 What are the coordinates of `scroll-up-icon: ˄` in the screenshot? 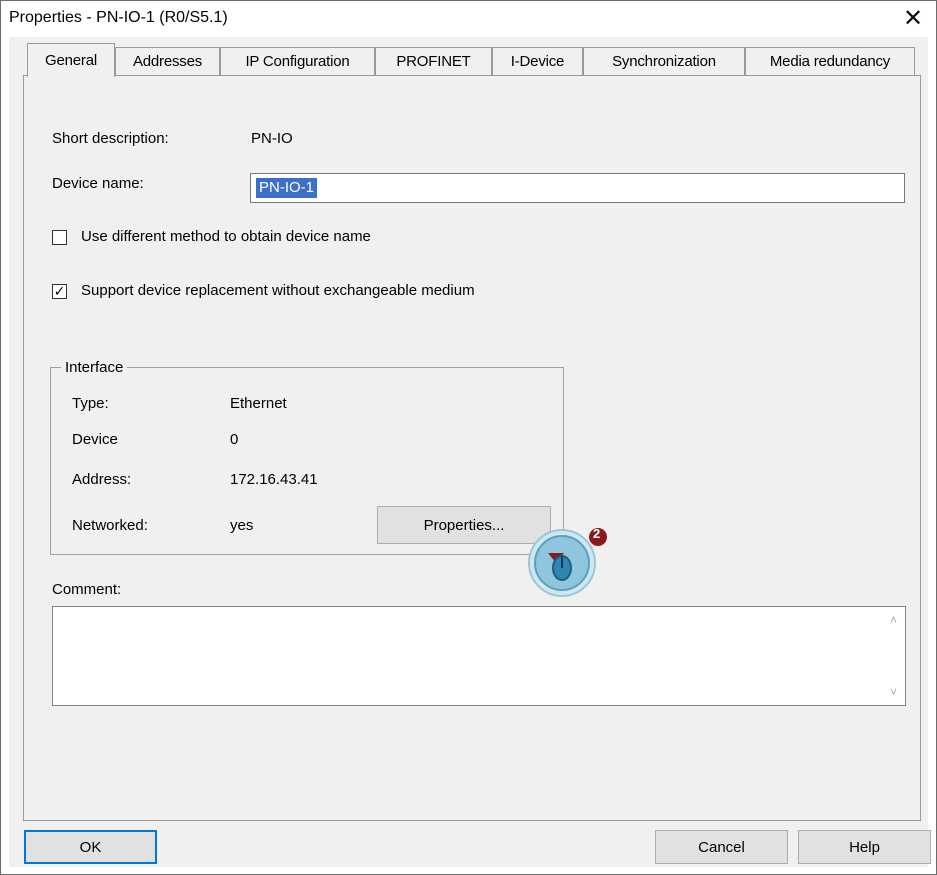 It's located at (893, 620).